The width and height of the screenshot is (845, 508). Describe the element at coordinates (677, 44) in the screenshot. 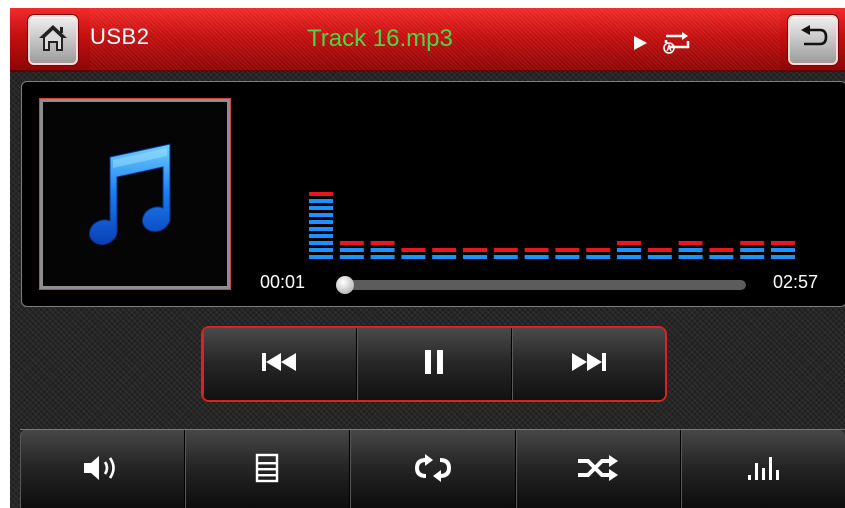

I see `repeat-all-icon` at that location.